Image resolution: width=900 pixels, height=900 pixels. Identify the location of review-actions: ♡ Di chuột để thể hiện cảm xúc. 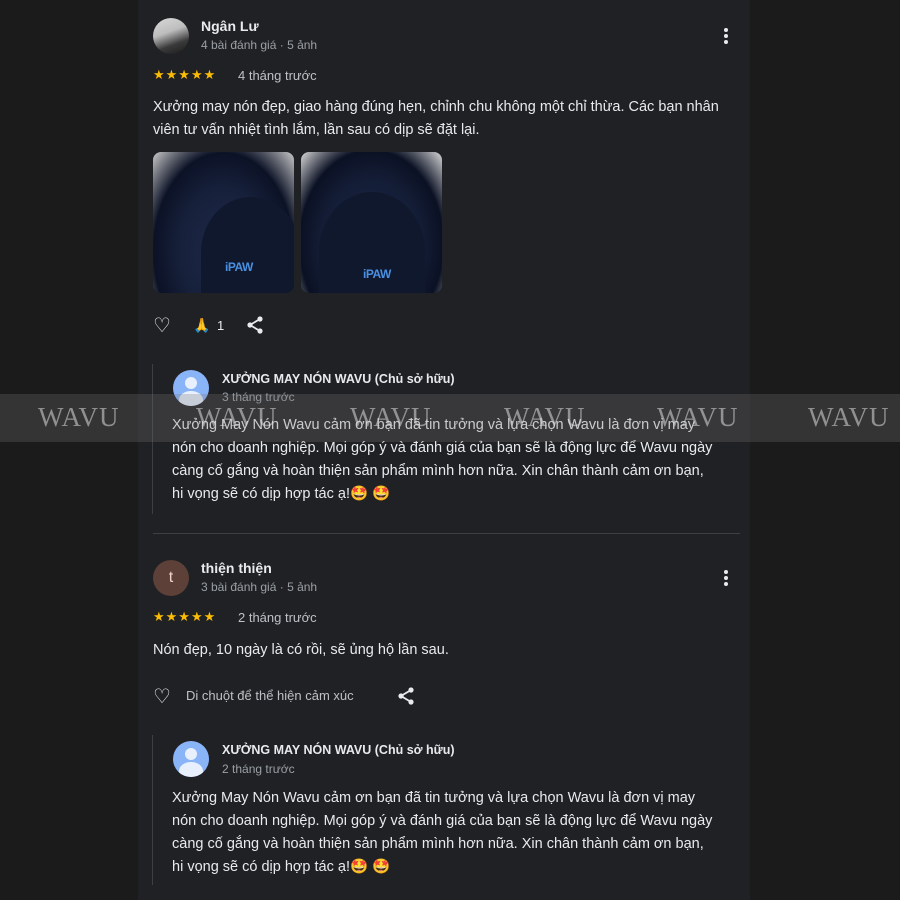
(288, 696).